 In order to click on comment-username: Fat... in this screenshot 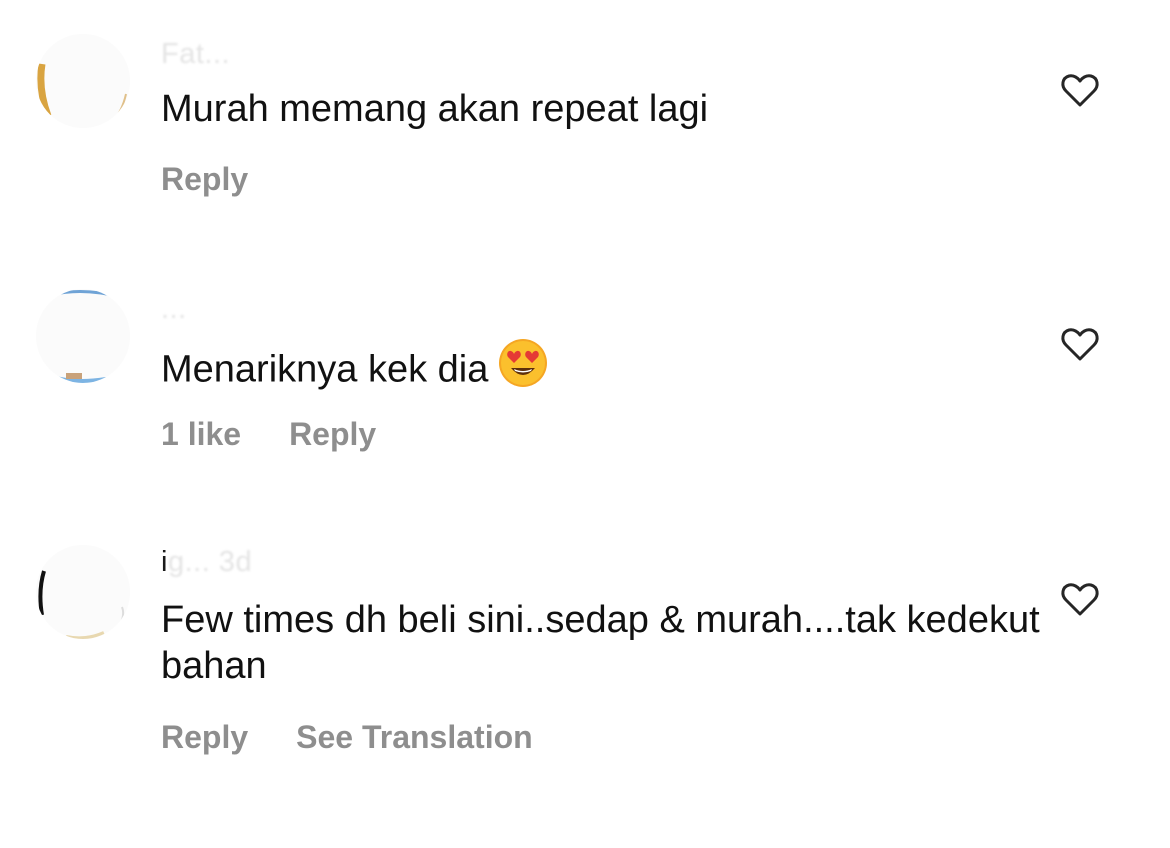, I will do `click(195, 54)`.